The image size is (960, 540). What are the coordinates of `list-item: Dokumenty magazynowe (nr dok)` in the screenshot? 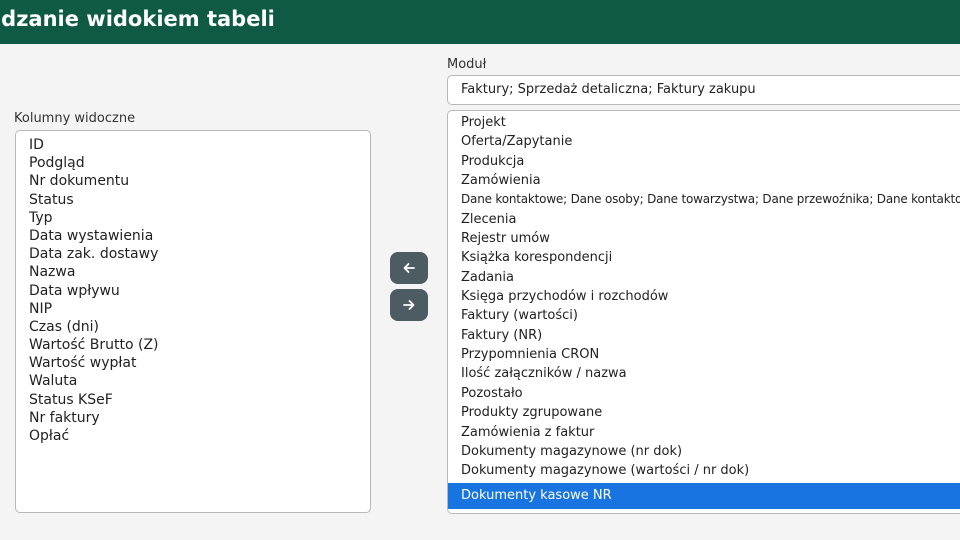 It's located at (704, 451).